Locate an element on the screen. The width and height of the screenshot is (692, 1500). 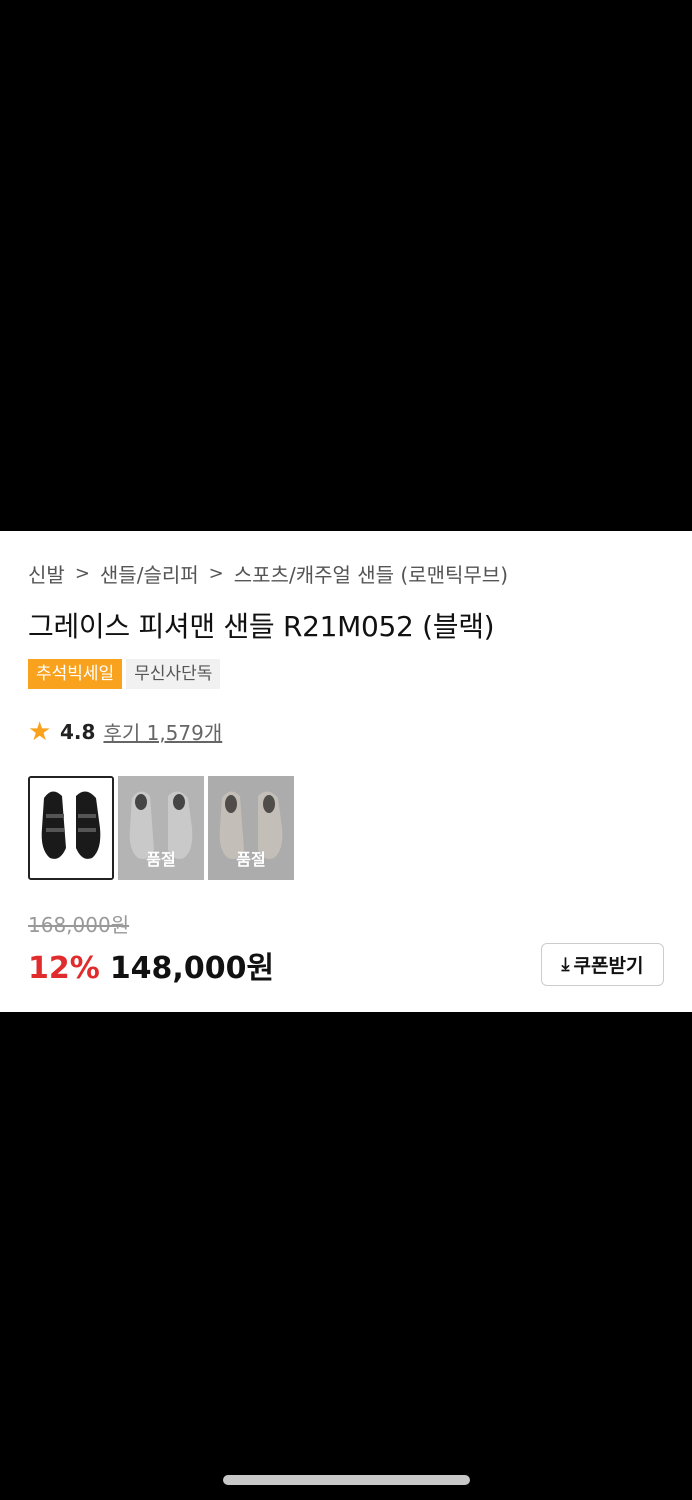
review-count-link: 후기 1,579개 is located at coordinates (162, 731).